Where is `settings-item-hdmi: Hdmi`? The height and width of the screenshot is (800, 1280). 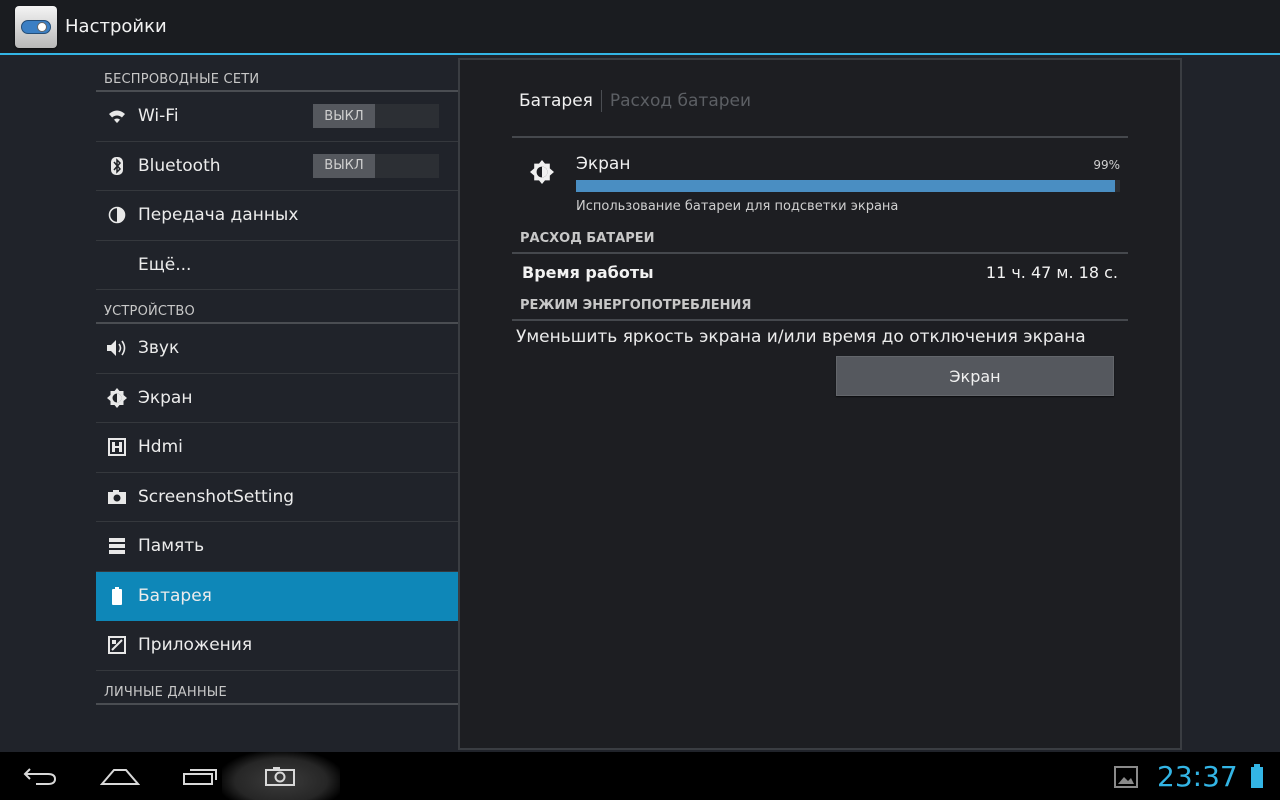
settings-item-hdmi: Hdmi is located at coordinates (277, 448).